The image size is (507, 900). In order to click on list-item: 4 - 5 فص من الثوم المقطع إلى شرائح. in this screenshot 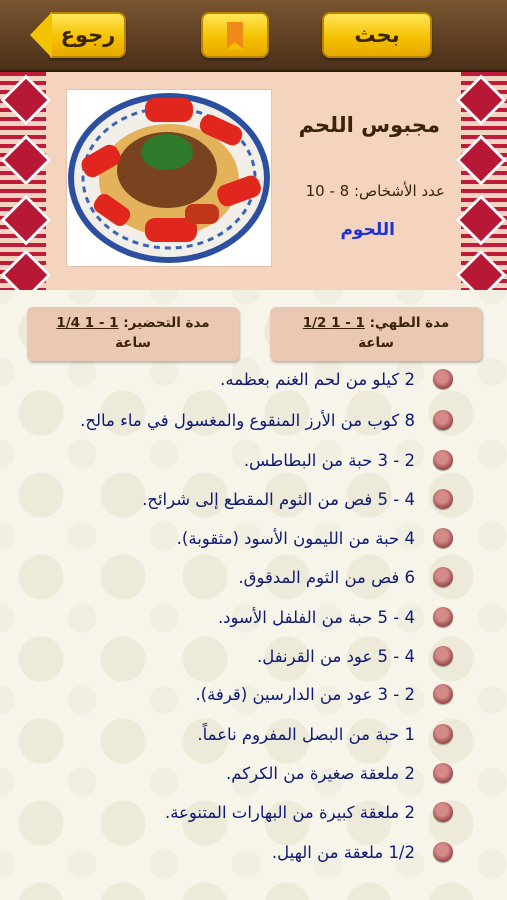, I will do `click(241, 499)`.